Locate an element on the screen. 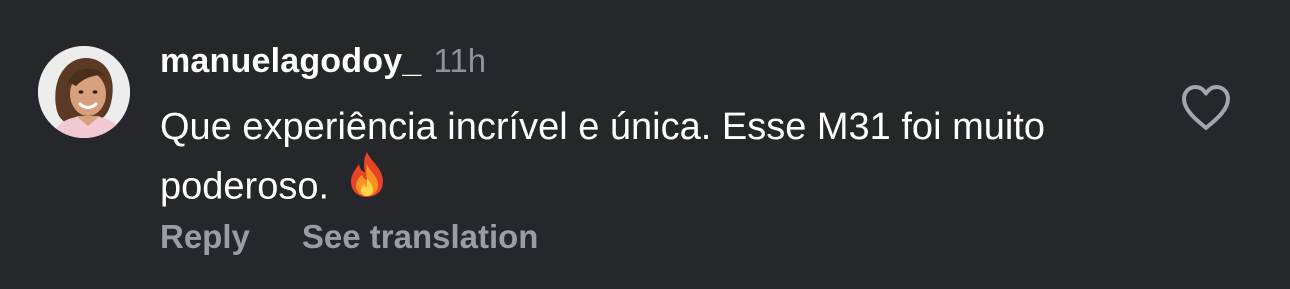 This screenshot has height=289, width=1290. reply-button: Reply is located at coordinates (205, 237).